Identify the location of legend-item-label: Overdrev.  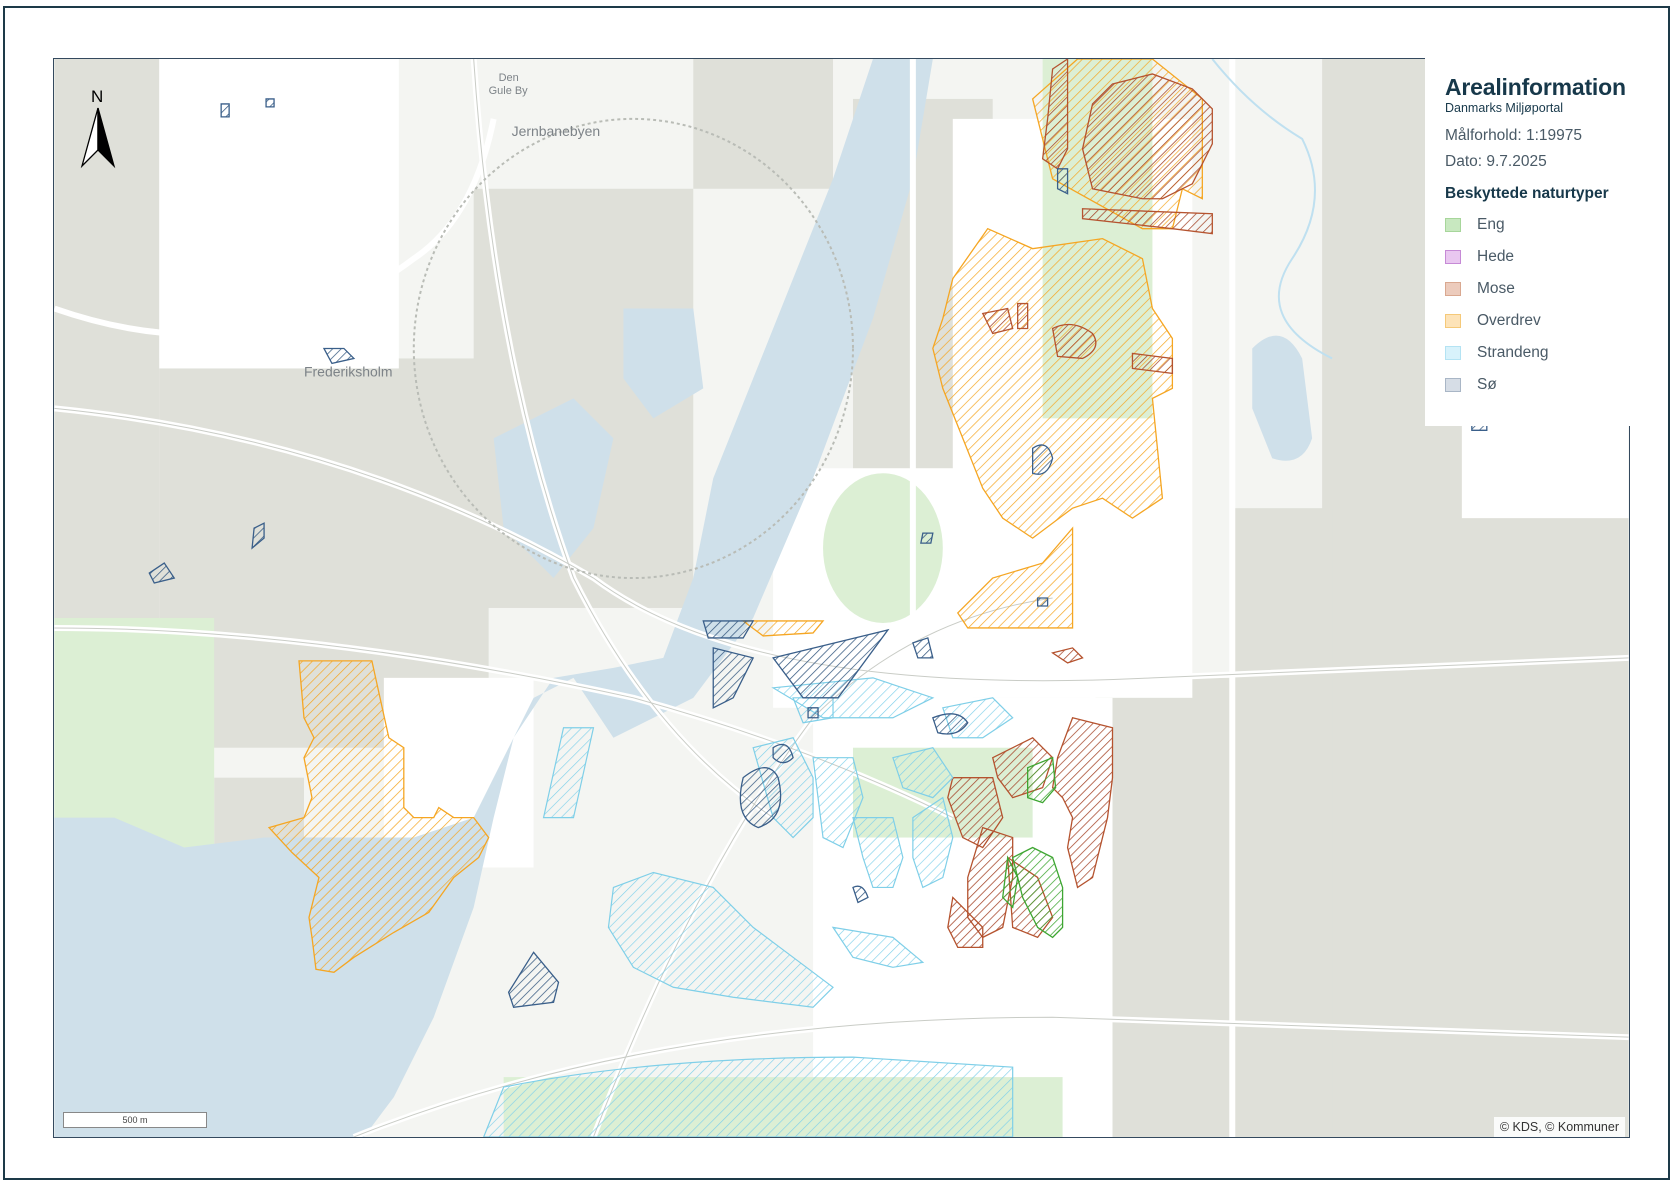
(1509, 320).